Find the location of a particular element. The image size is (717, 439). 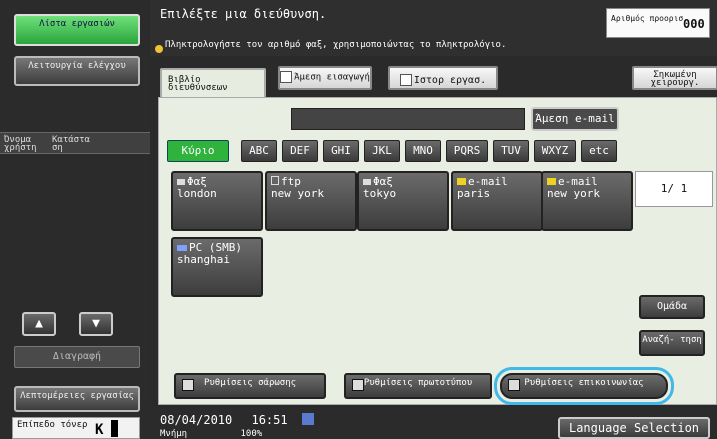

index-etc: etc is located at coordinates (599, 151).